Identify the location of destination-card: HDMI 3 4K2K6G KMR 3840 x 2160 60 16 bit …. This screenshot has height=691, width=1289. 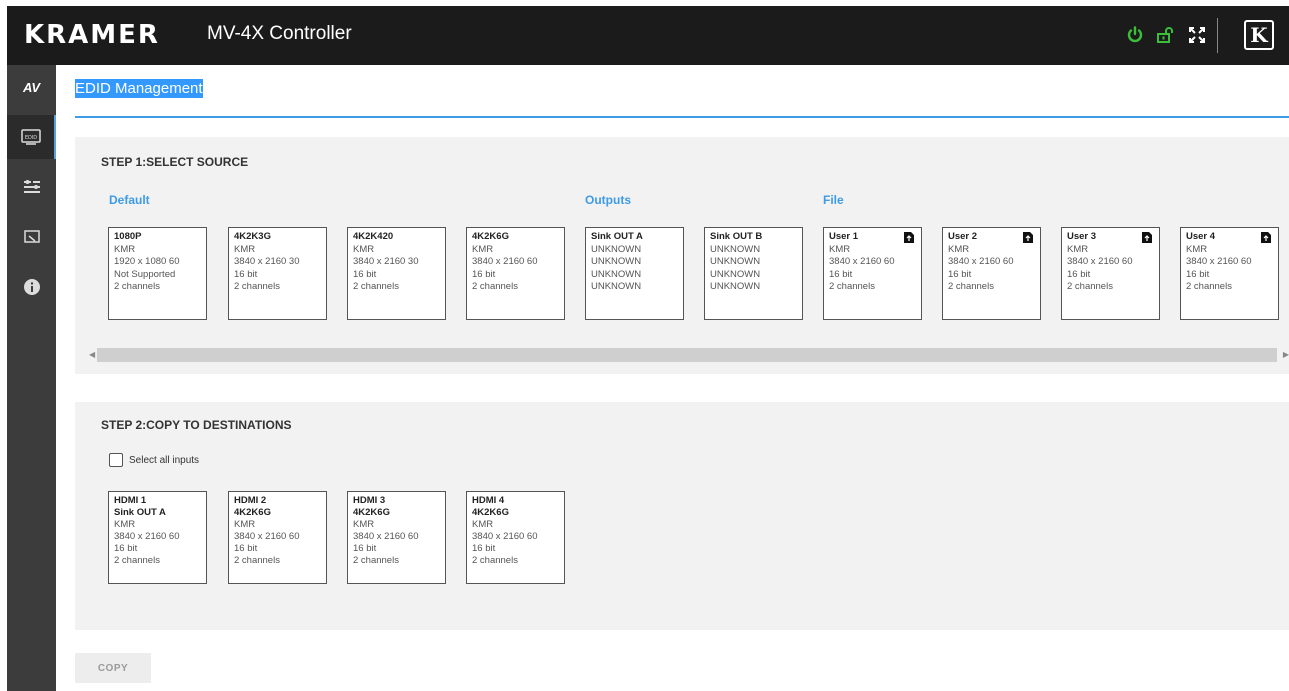
(396, 537).